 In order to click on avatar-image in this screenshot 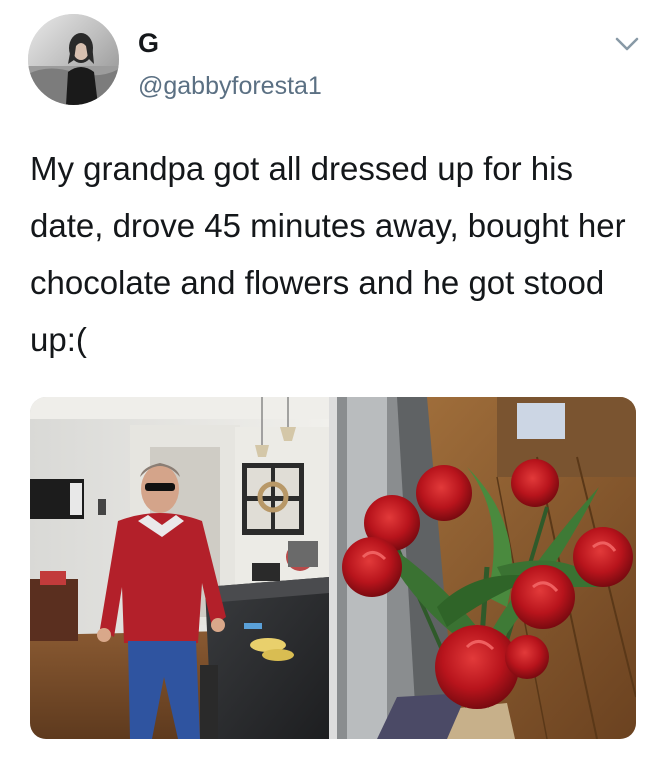, I will do `click(73, 59)`.